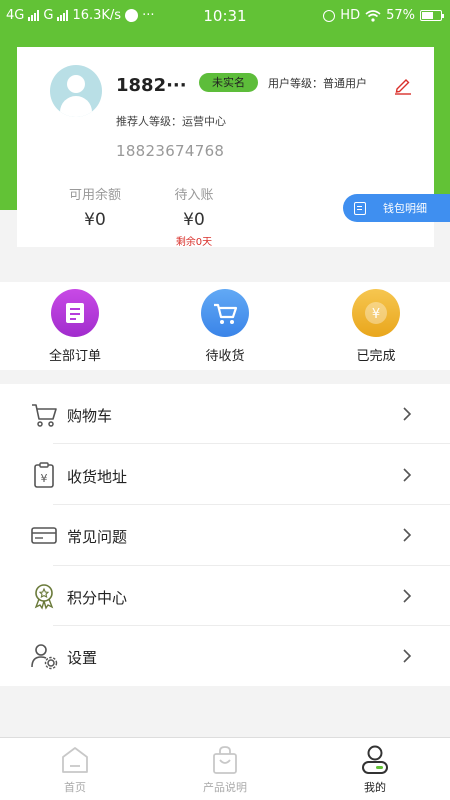 This screenshot has height=800, width=450. I want to click on user-settings-icon, so click(44, 657).